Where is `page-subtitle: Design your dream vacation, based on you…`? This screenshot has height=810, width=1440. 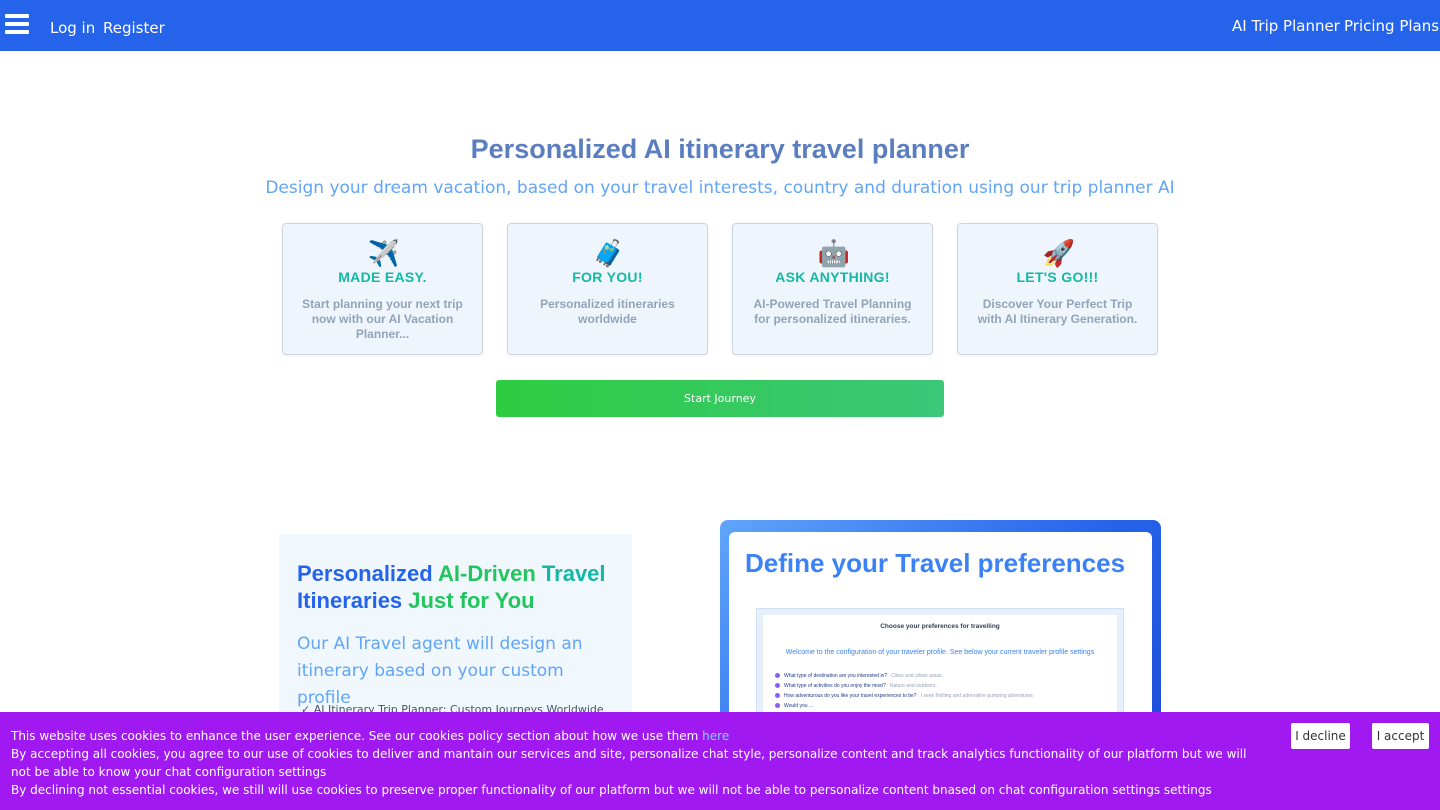 page-subtitle: Design your dream vacation, based on you… is located at coordinates (720, 188).